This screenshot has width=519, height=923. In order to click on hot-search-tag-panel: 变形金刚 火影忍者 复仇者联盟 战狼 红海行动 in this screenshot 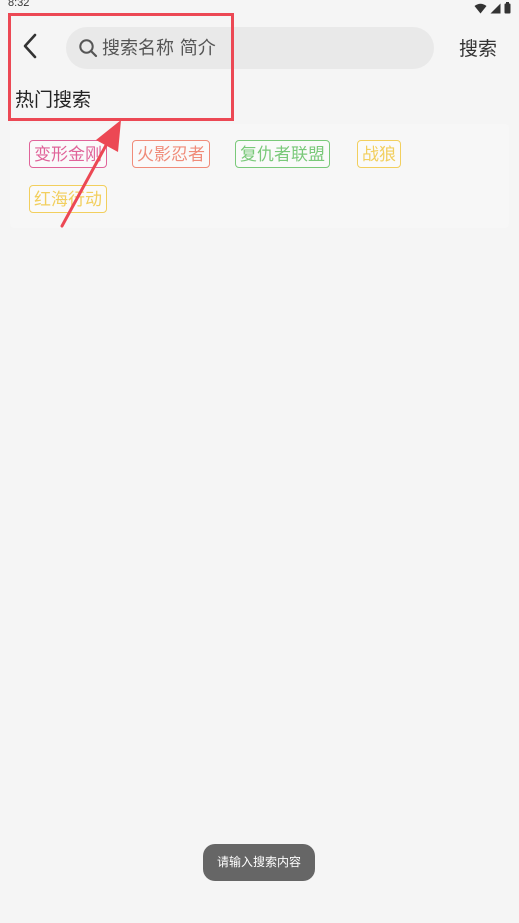, I will do `click(259, 176)`.